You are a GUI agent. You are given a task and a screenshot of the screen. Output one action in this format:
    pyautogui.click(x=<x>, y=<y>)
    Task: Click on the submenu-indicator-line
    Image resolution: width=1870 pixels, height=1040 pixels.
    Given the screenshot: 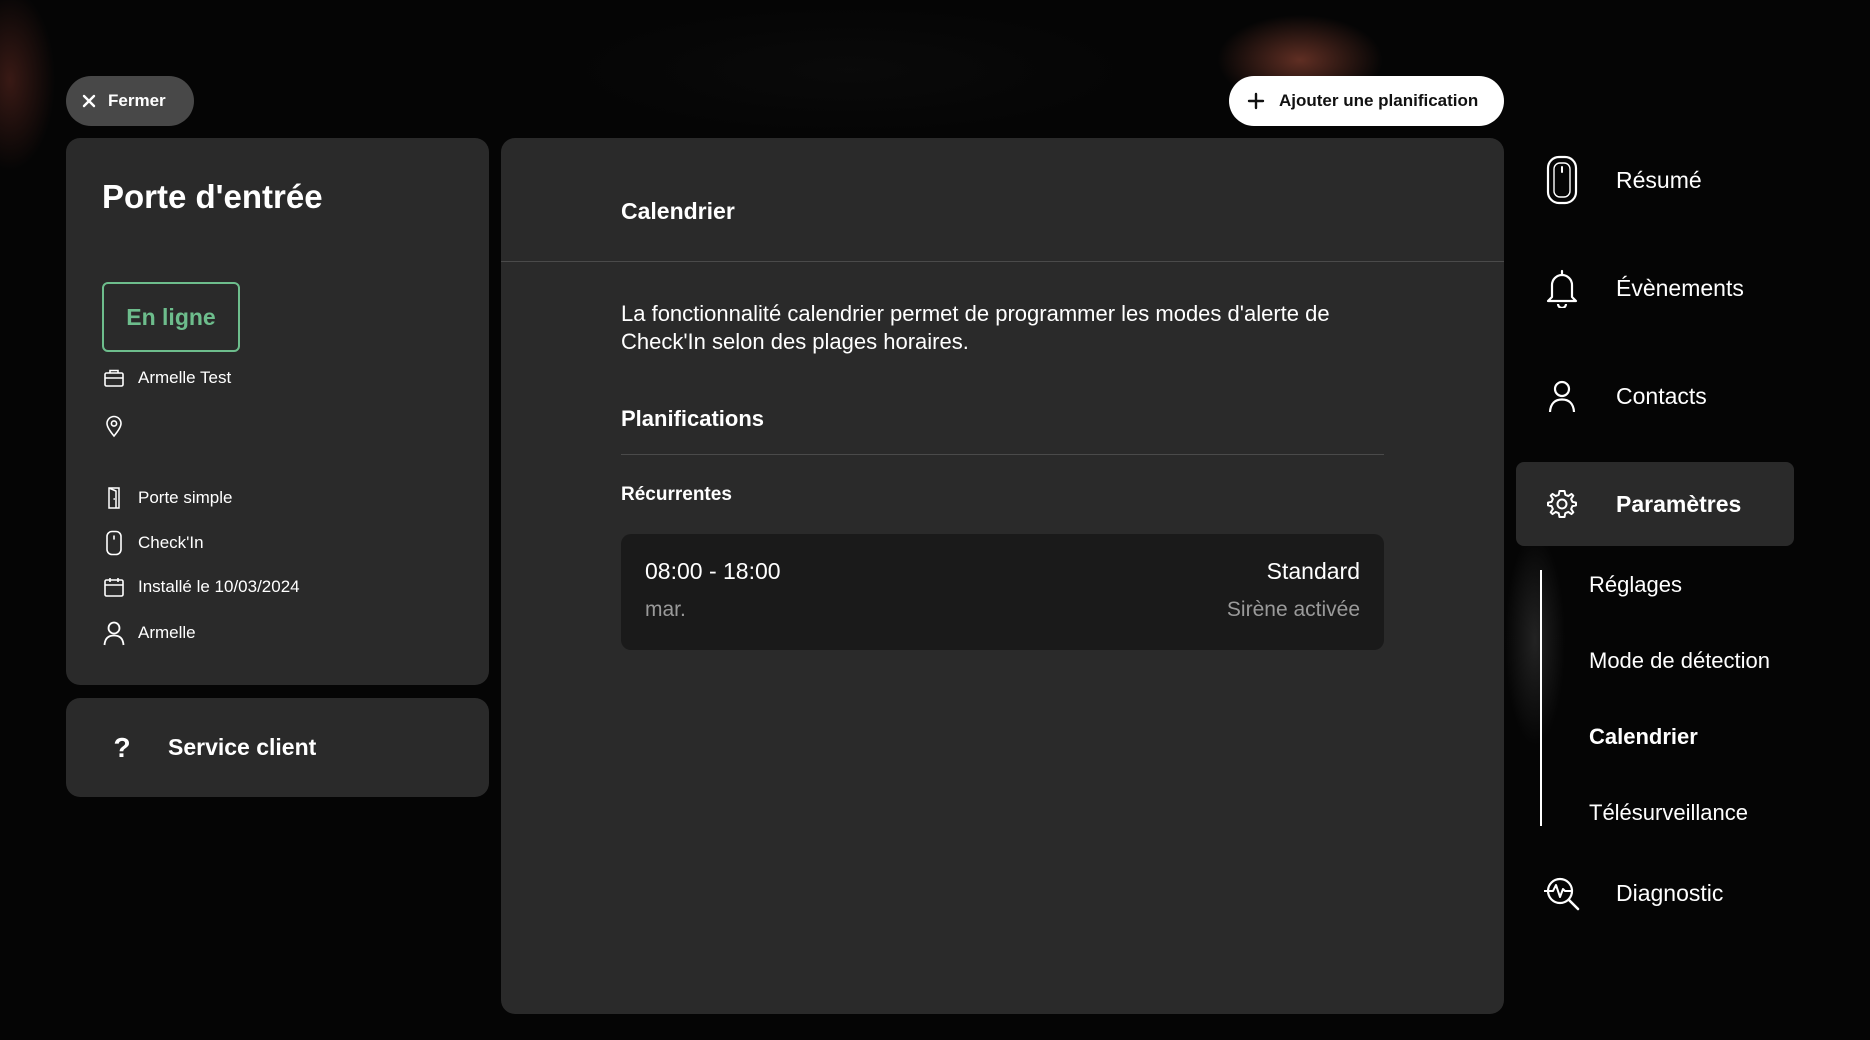 What is the action you would take?
    pyautogui.click(x=1541, y=698)
    